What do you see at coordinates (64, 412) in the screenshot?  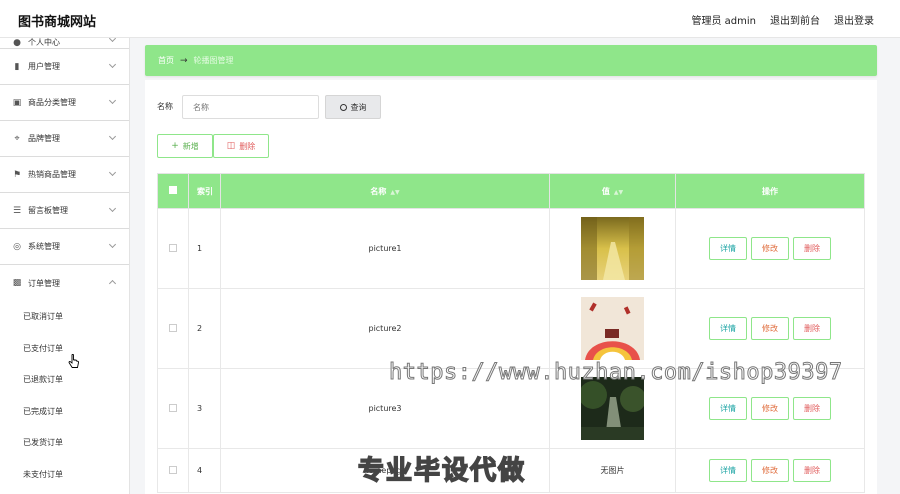 I see `submenu-completed-orders: 已完成订单` at bounding box center [64, 412].